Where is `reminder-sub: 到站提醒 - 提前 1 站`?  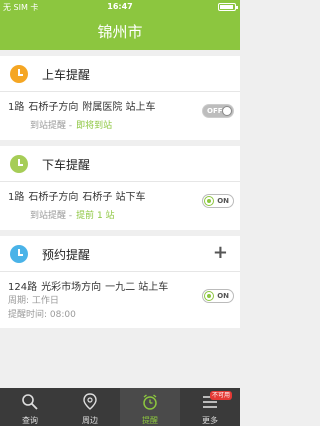 reminder-sub: 到站提醒 - 提前 1 站 is located at coordinates (72, 214).